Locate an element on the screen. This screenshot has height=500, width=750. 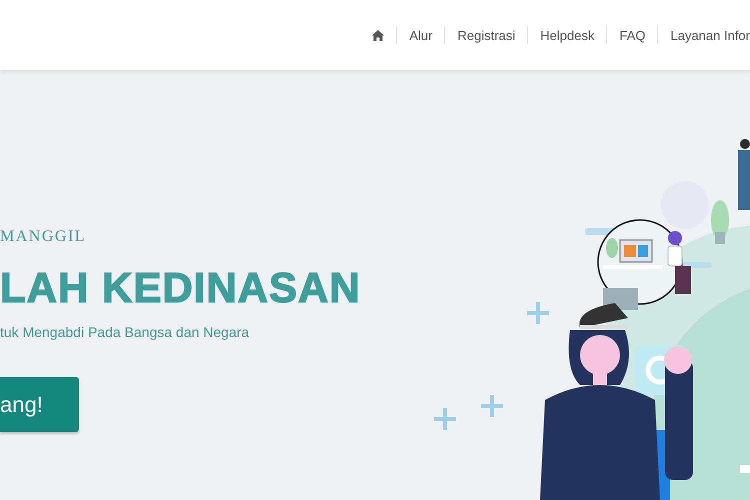
hero-title: LAH KEDINASAN is located at coordinates (181, 288).